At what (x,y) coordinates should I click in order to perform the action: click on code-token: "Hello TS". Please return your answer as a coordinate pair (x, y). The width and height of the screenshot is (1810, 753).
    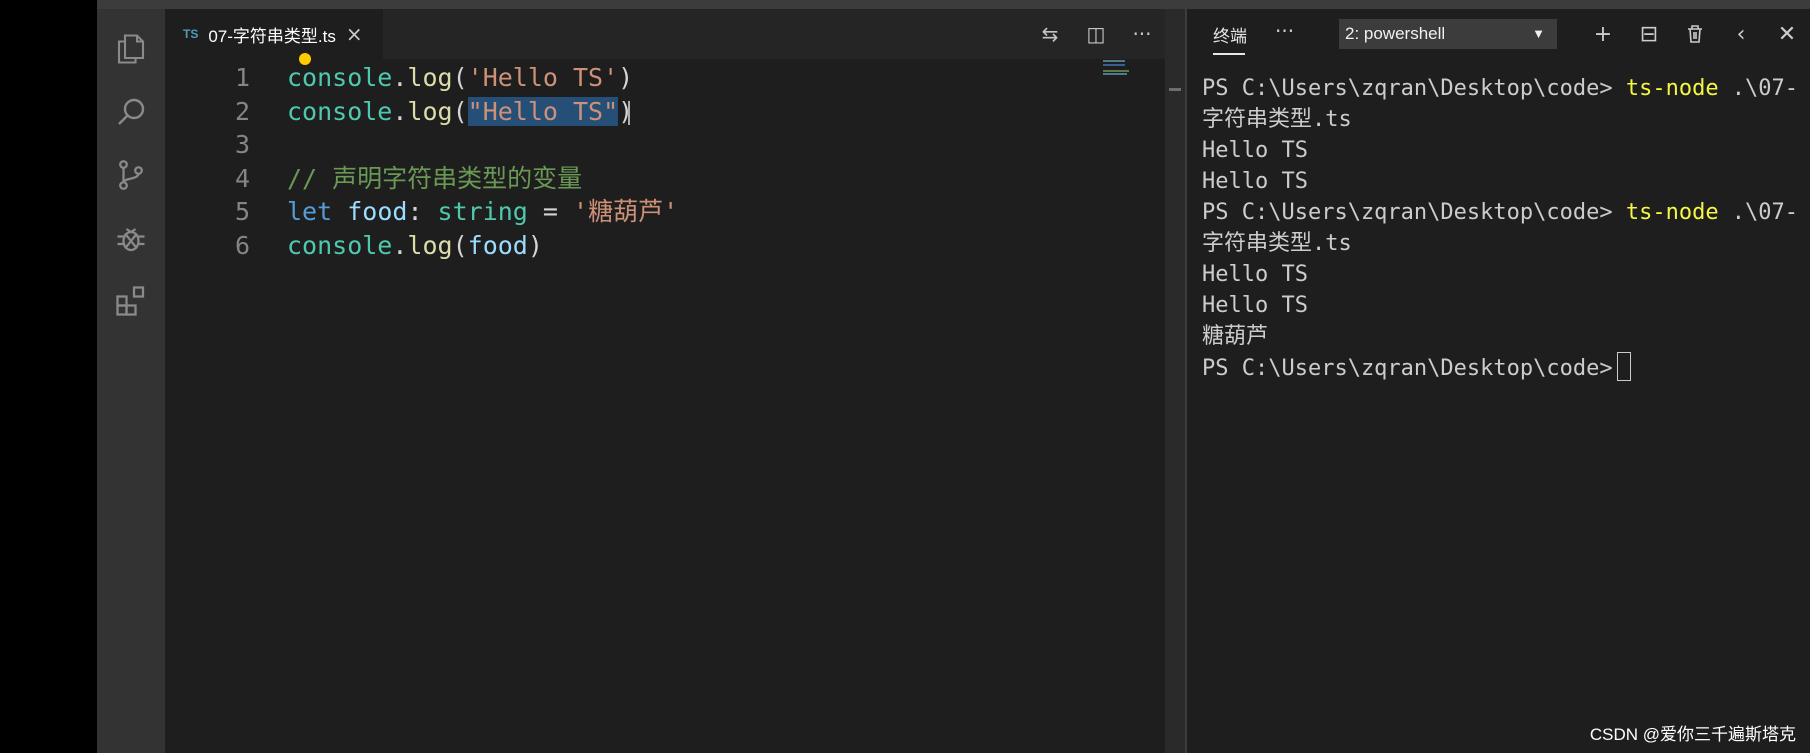
    Looking at the image, I should click on (543, 111).